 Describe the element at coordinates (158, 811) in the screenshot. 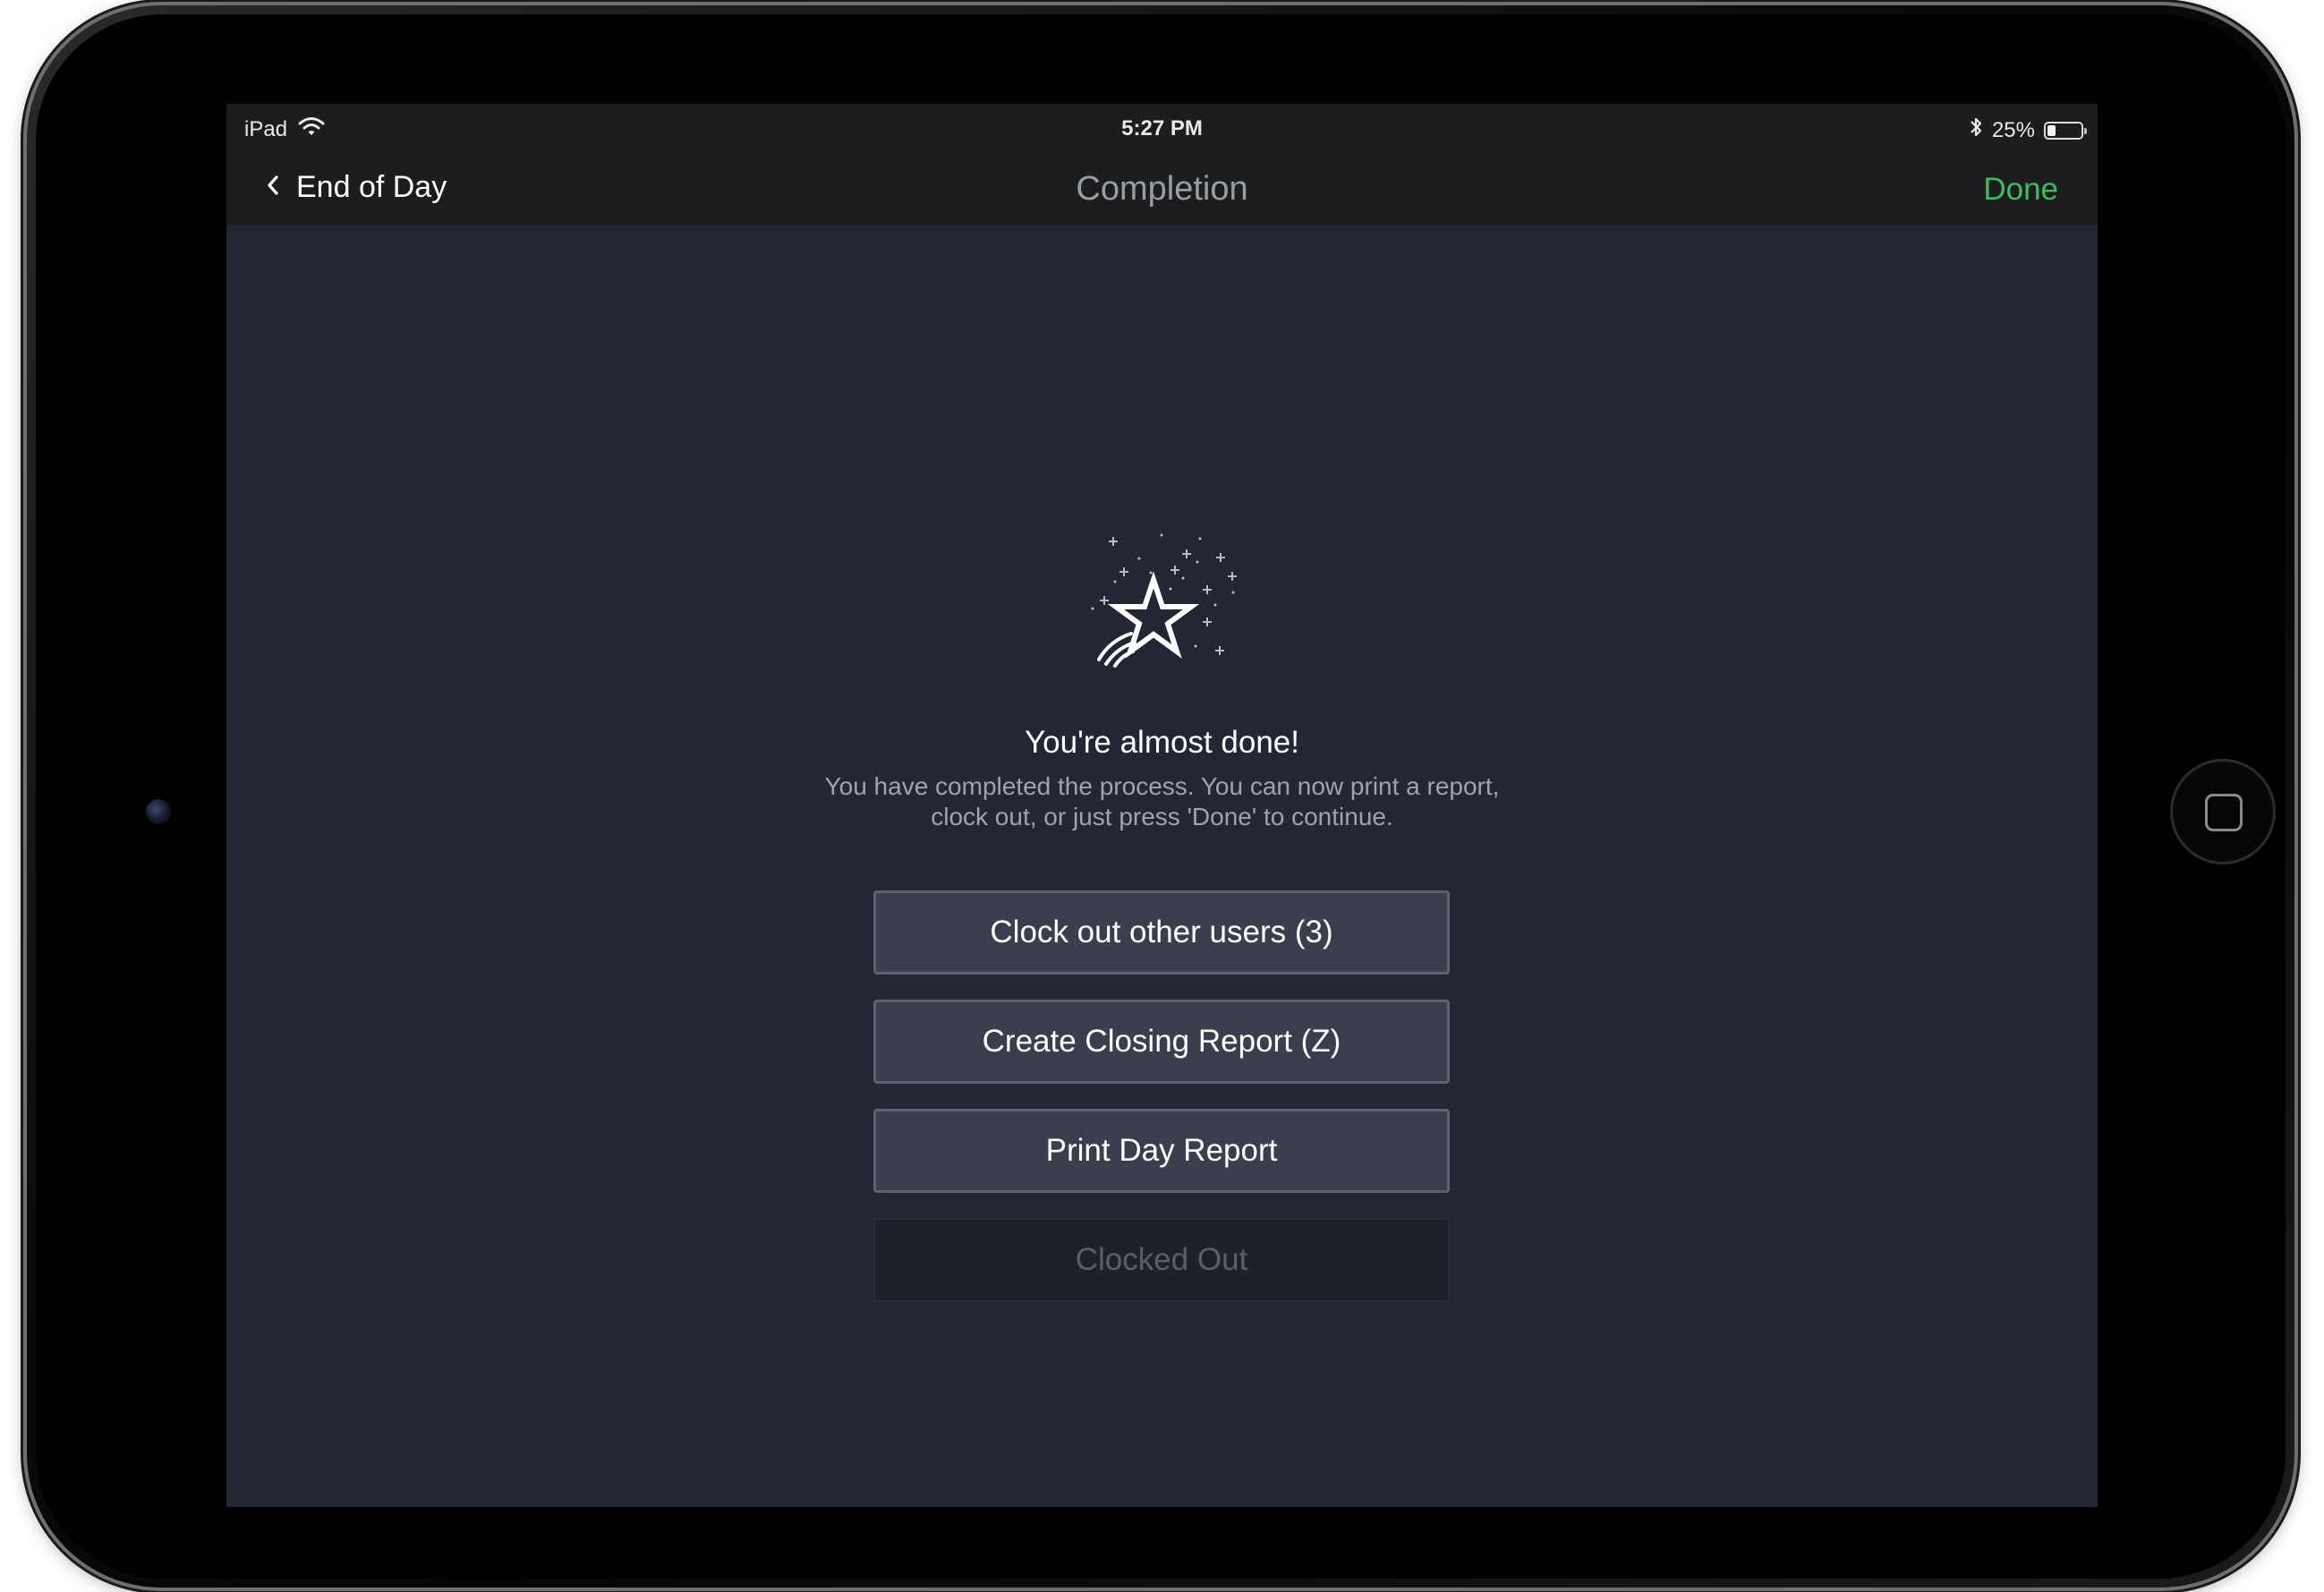

I see `front-camera` at that location.